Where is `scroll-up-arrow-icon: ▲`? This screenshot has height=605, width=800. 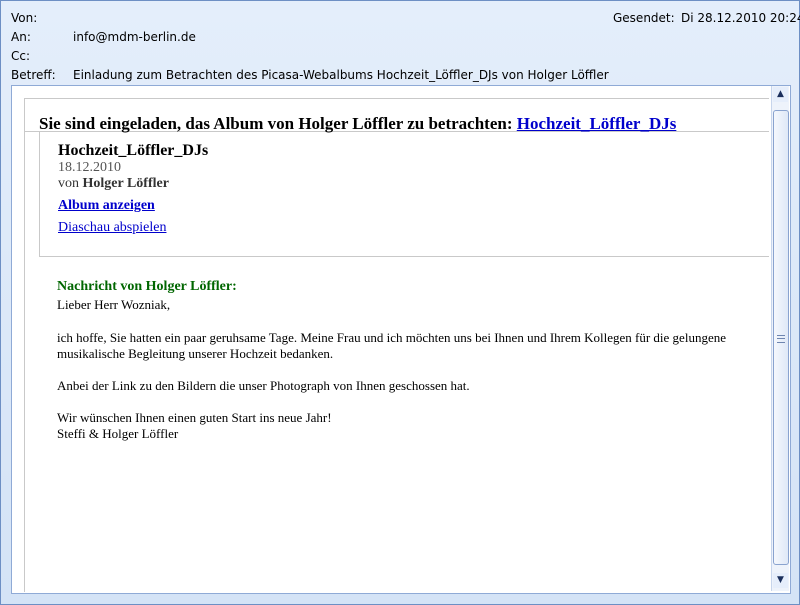
scroll-up-arrow-icon: ▲ is located at coordinates (780, 94).